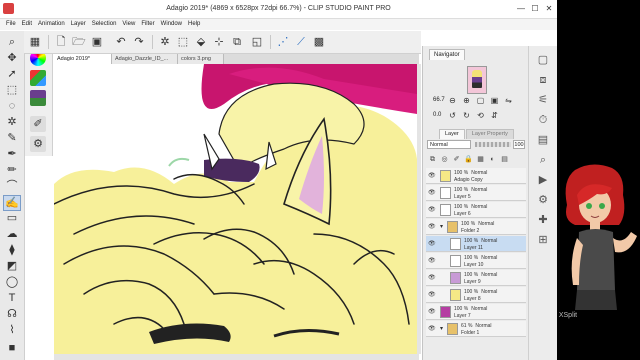 This screenshot has width=640, height=360. What do you see at coordinates (476, 244) in the screenshot?
I see `layer-row: 👁 100 % Normal Layer 11` at bounding box center [476, 244].